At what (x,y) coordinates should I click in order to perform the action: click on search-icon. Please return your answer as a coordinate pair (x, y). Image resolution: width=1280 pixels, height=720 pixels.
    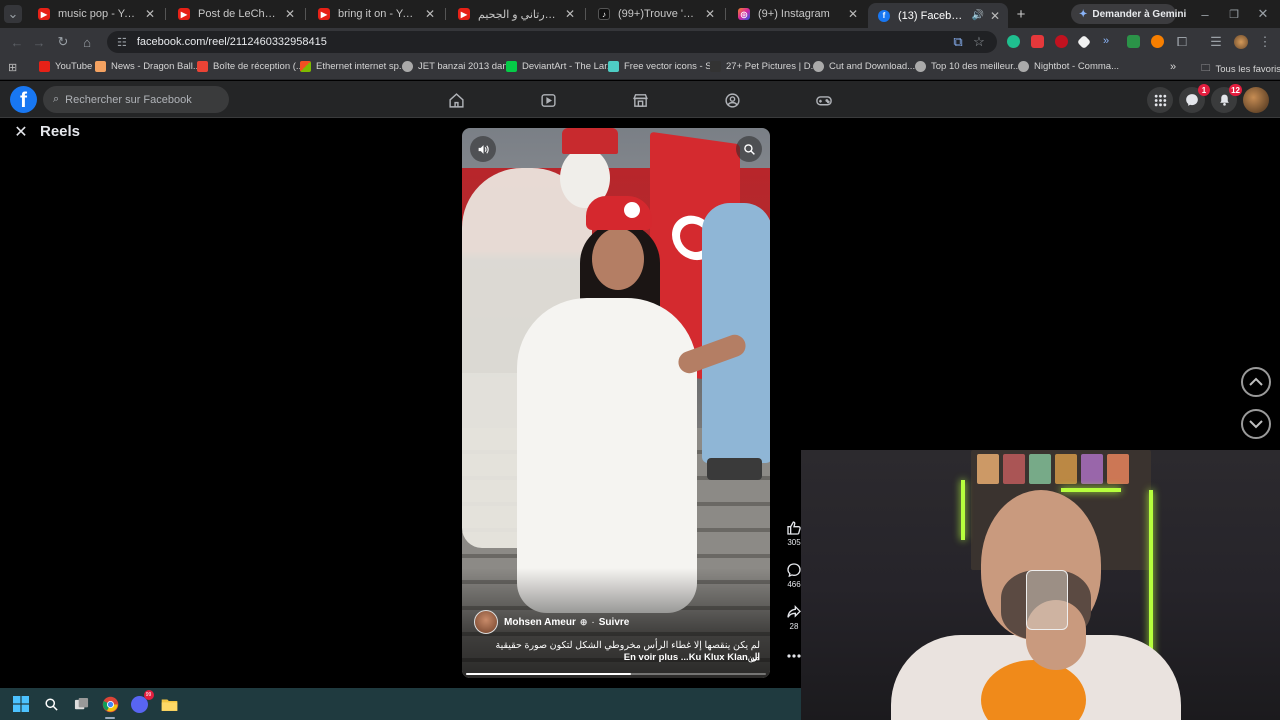
    Looking at the image, I should click on (749, 149).